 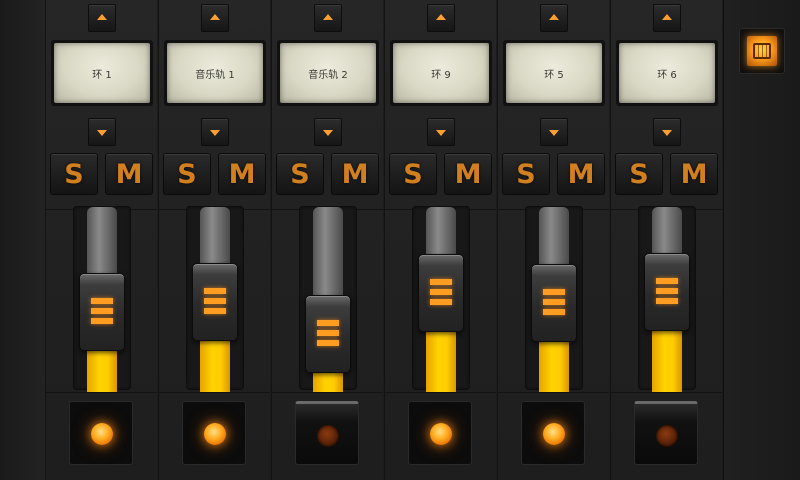 I want to click on track-display: 音乐轨 2, so click(x=328, y=73).